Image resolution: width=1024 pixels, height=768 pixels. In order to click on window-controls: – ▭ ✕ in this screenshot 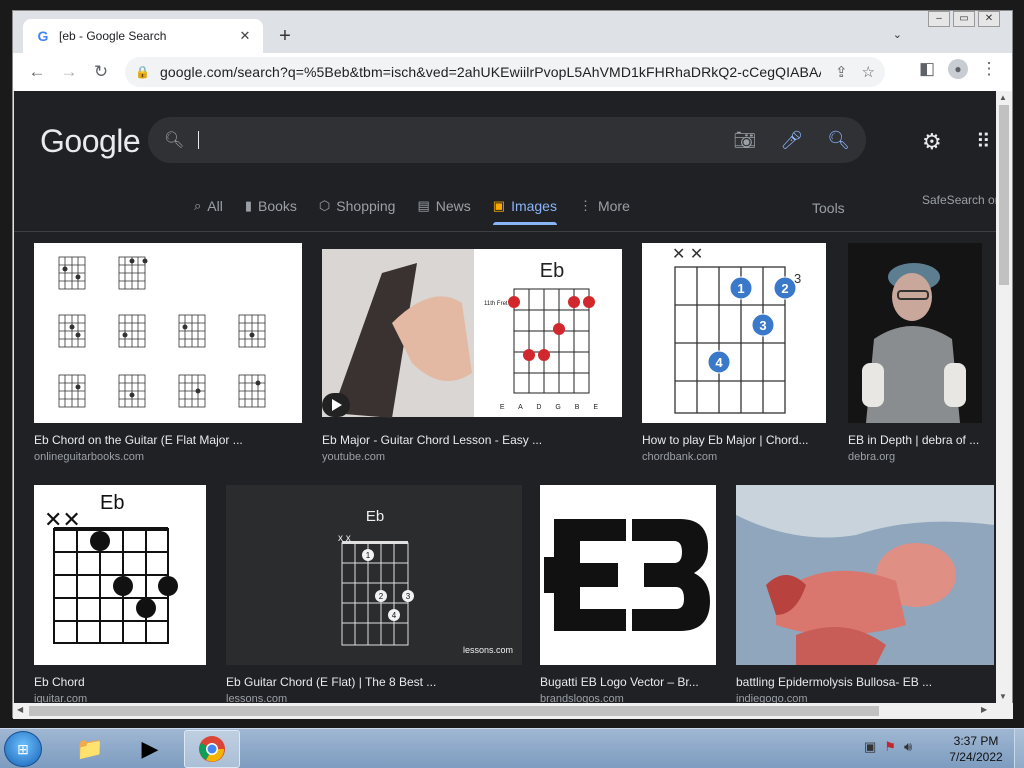, I will do `click(964, 19)`.